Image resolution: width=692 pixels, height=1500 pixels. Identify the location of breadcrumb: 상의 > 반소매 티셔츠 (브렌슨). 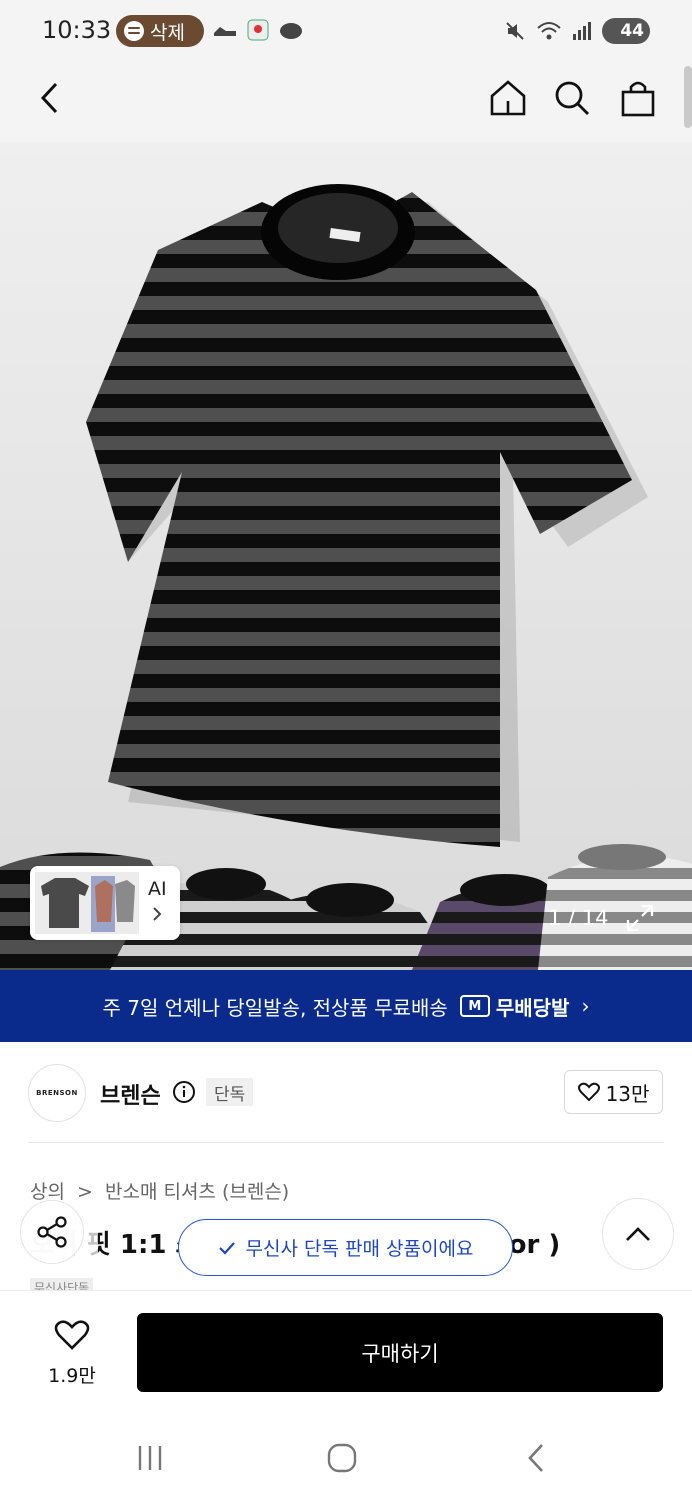
(159, 1190).